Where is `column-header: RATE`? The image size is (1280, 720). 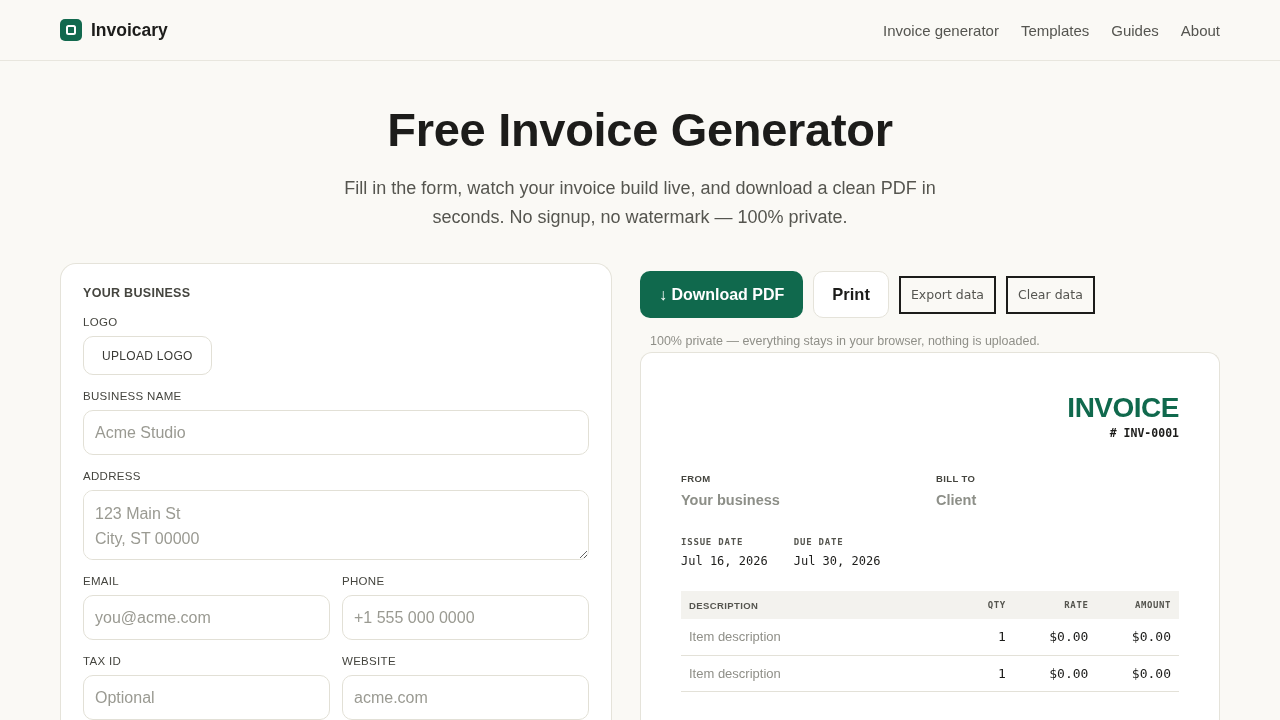 column-header: RATE is located at coordinates (1055, 605).